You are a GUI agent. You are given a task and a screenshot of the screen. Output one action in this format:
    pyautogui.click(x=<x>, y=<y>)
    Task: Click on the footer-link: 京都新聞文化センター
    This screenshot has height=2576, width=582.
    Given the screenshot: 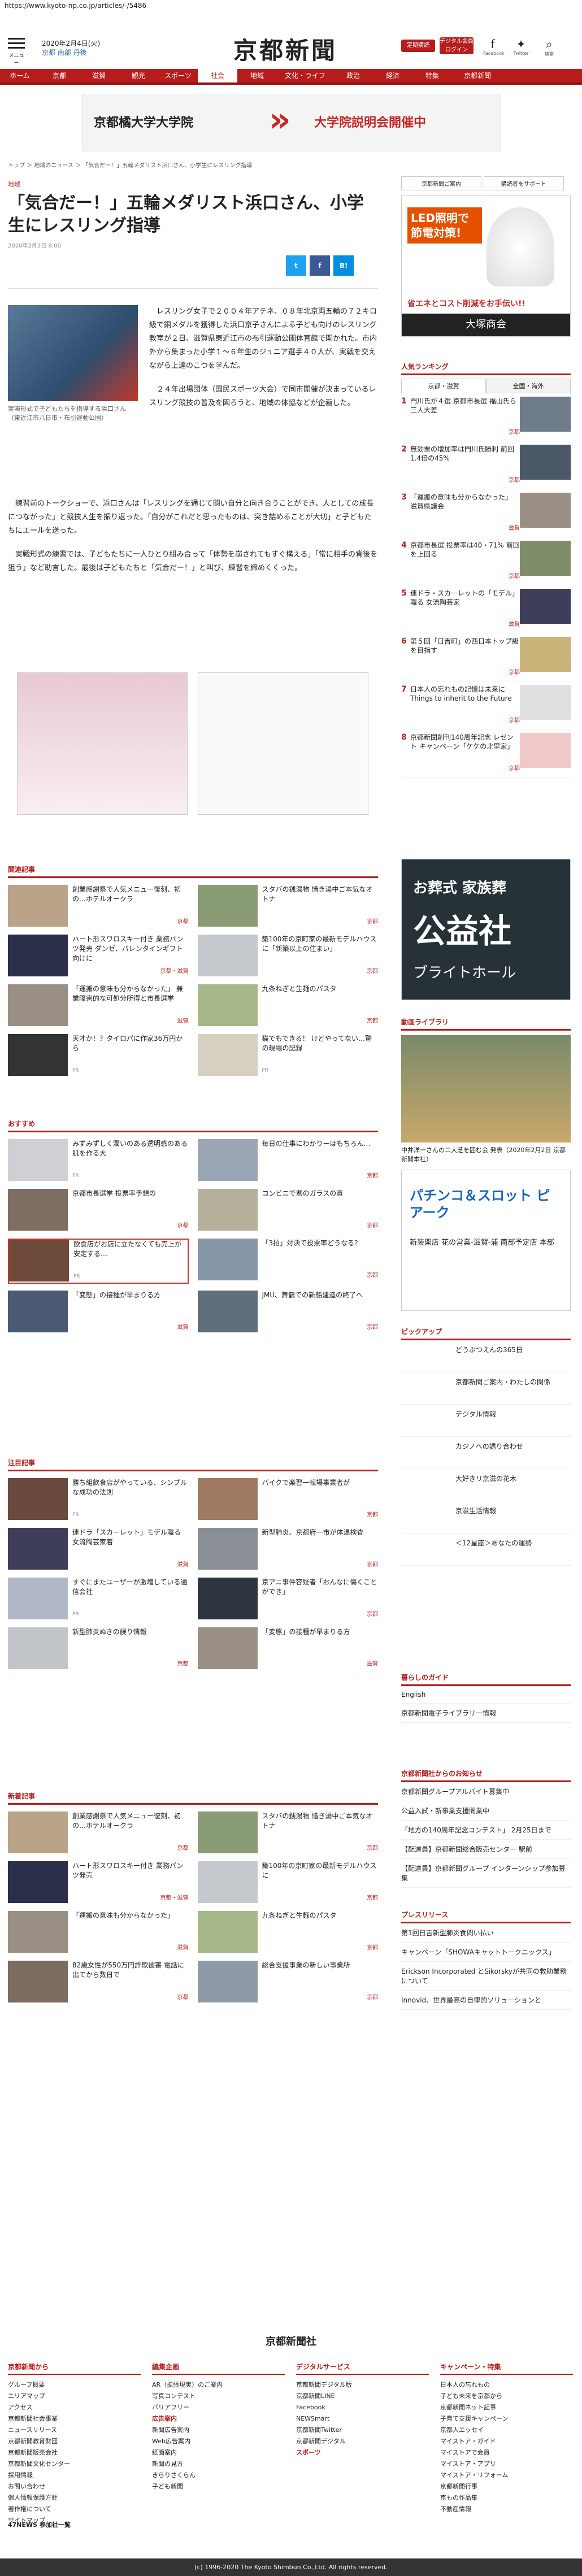 What is the action you would take?
    pyautogui.click(x=74, y=2464)
    